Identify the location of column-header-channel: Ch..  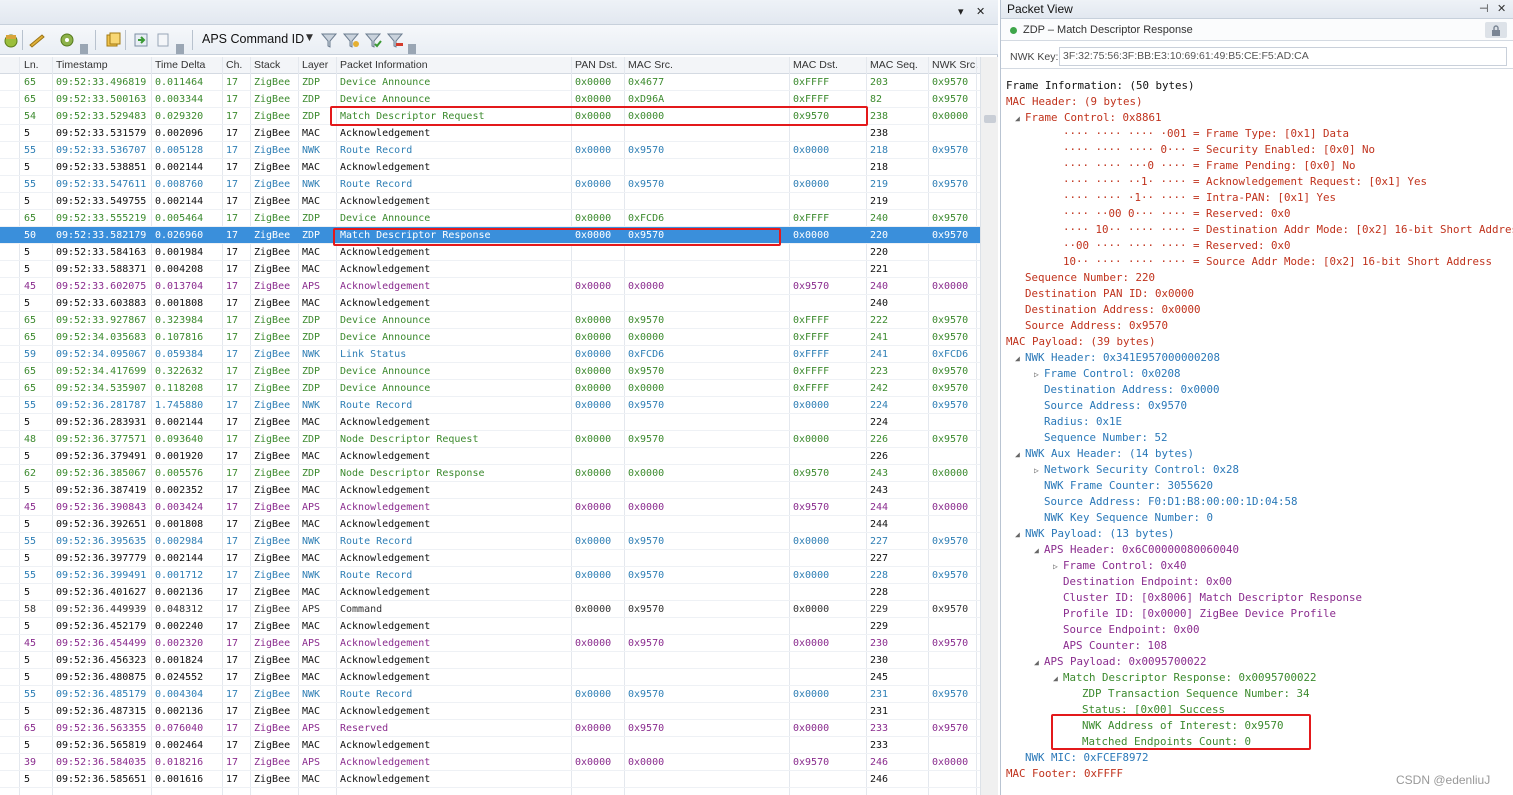
(234, 65).